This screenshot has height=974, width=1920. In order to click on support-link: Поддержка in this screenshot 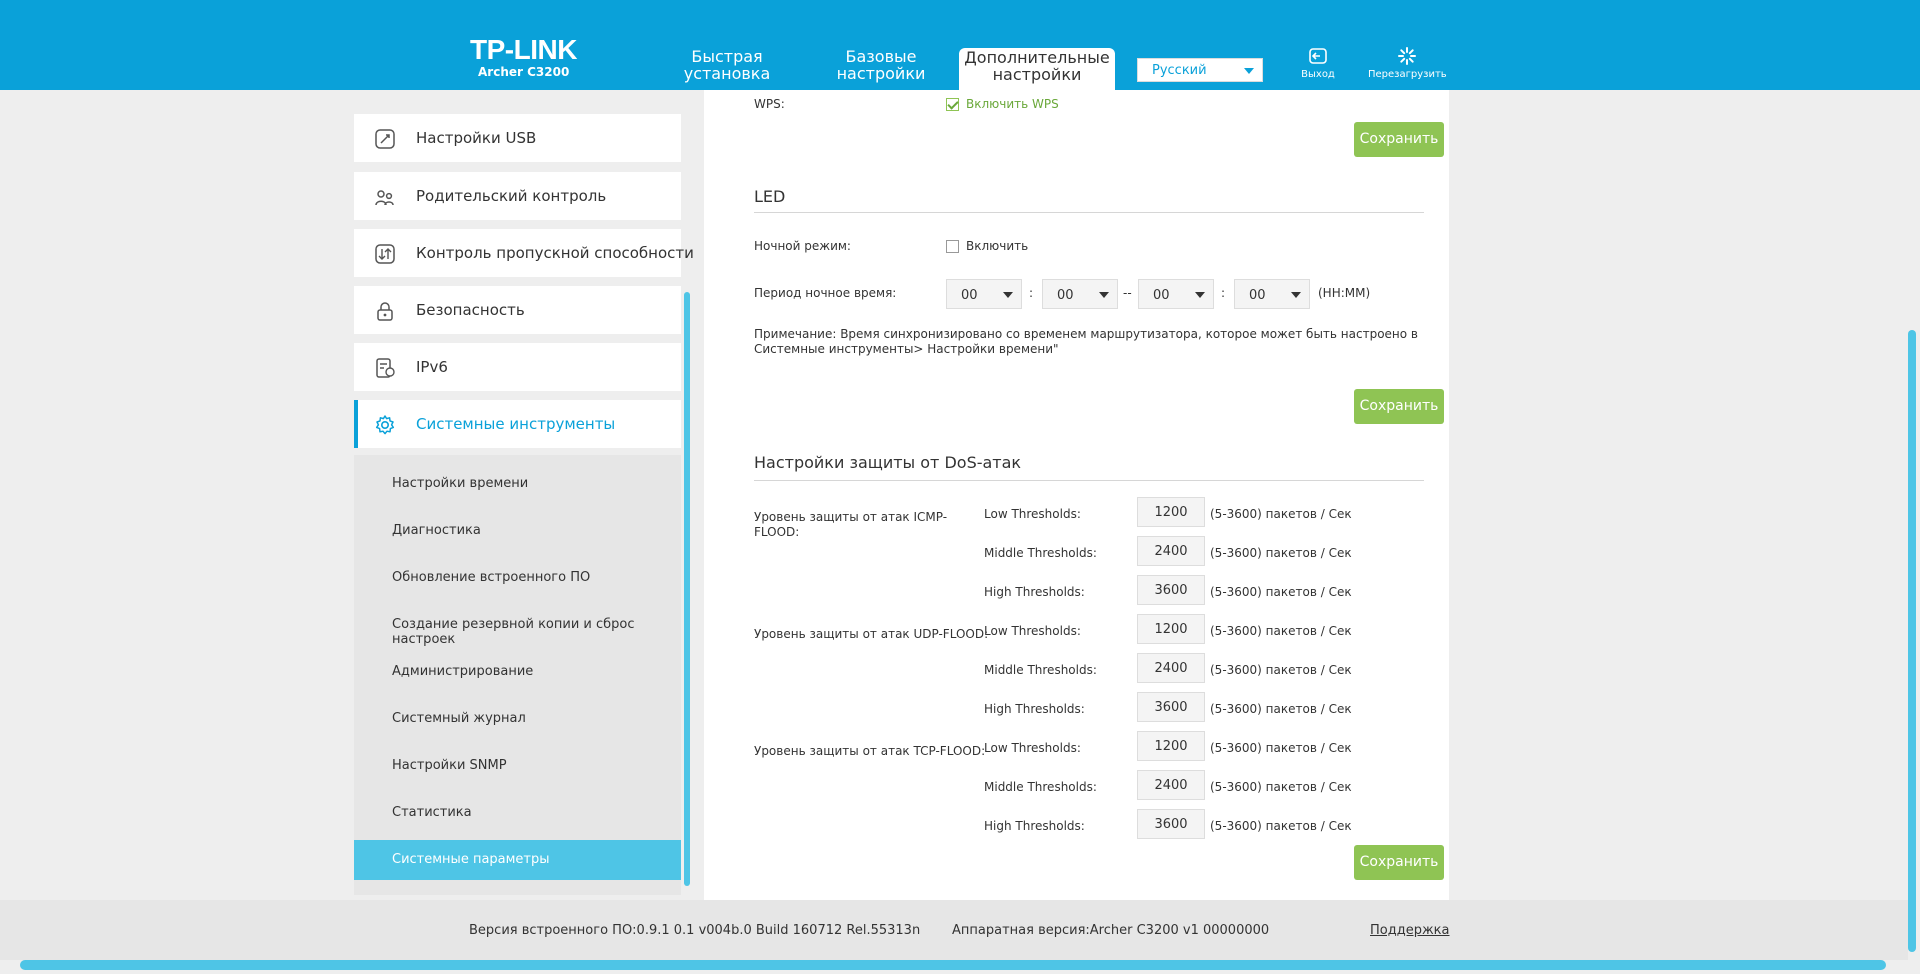, I will do `click(1410, 930)`.